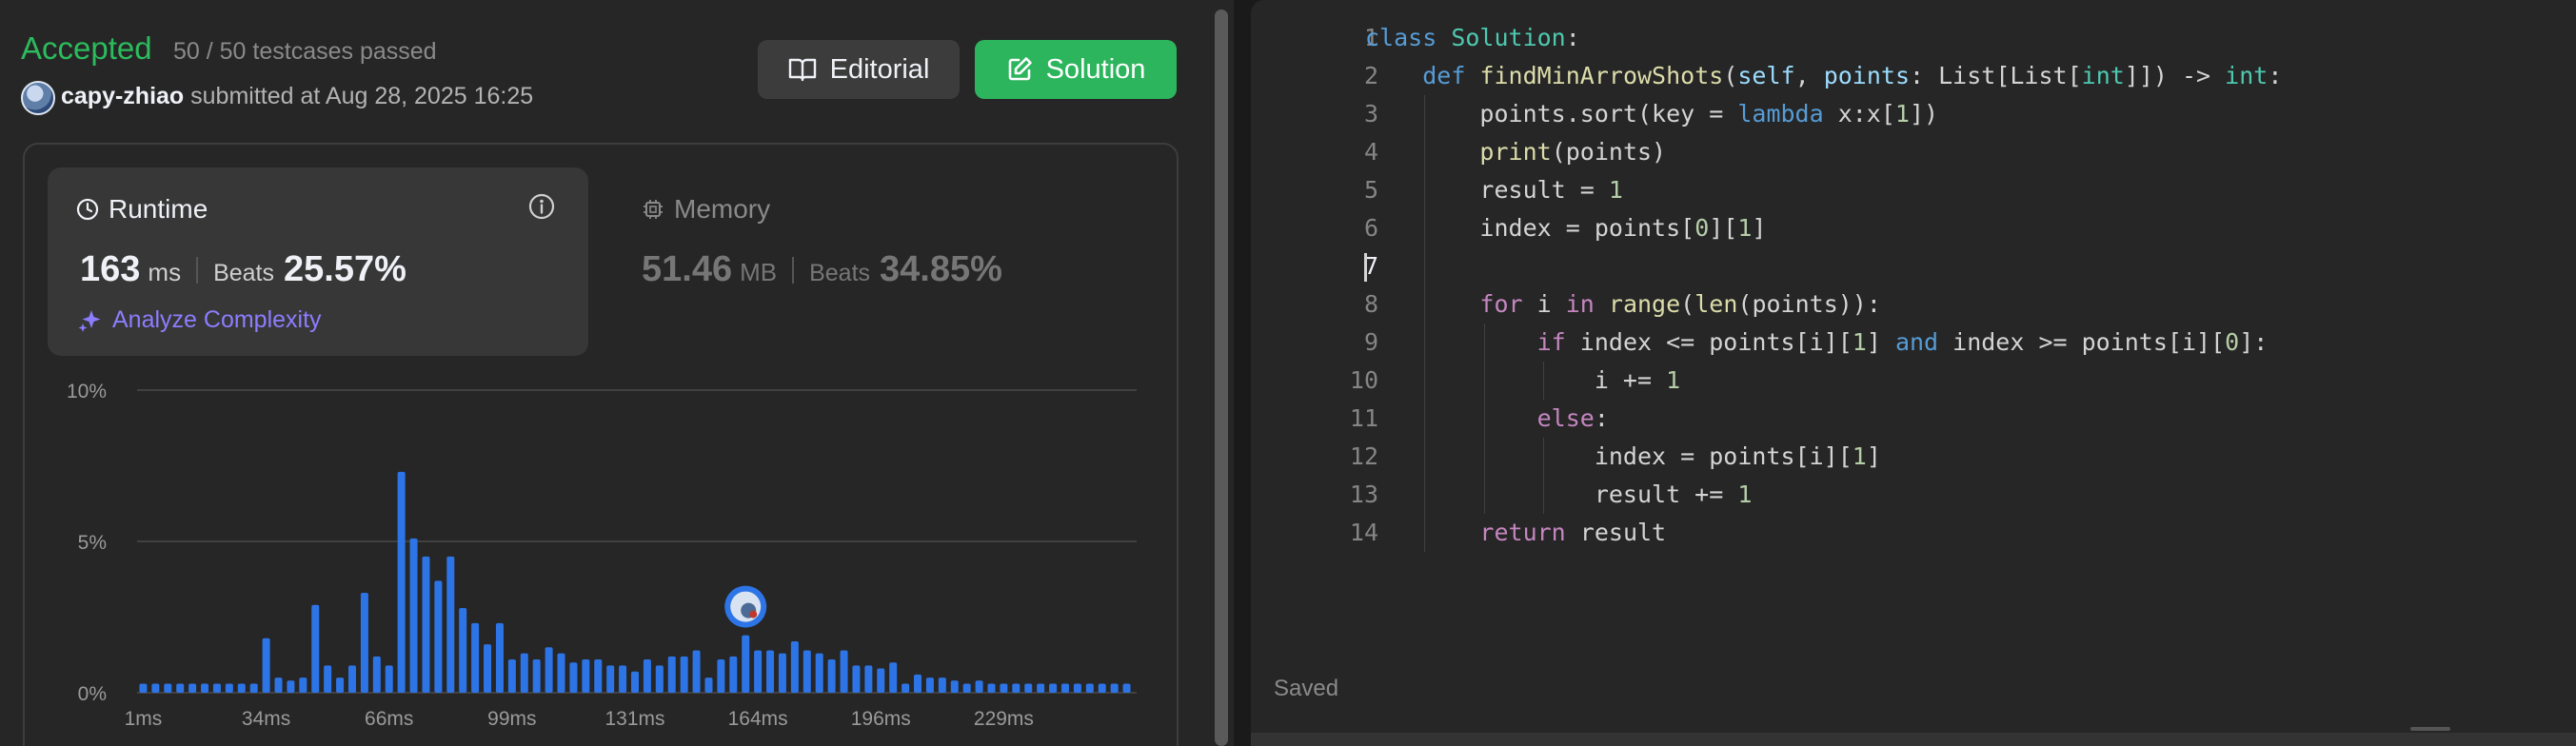  Describe the element at coordinates (1221, 378) in the screenshot. I see `scrollbar-thumb` at that location.